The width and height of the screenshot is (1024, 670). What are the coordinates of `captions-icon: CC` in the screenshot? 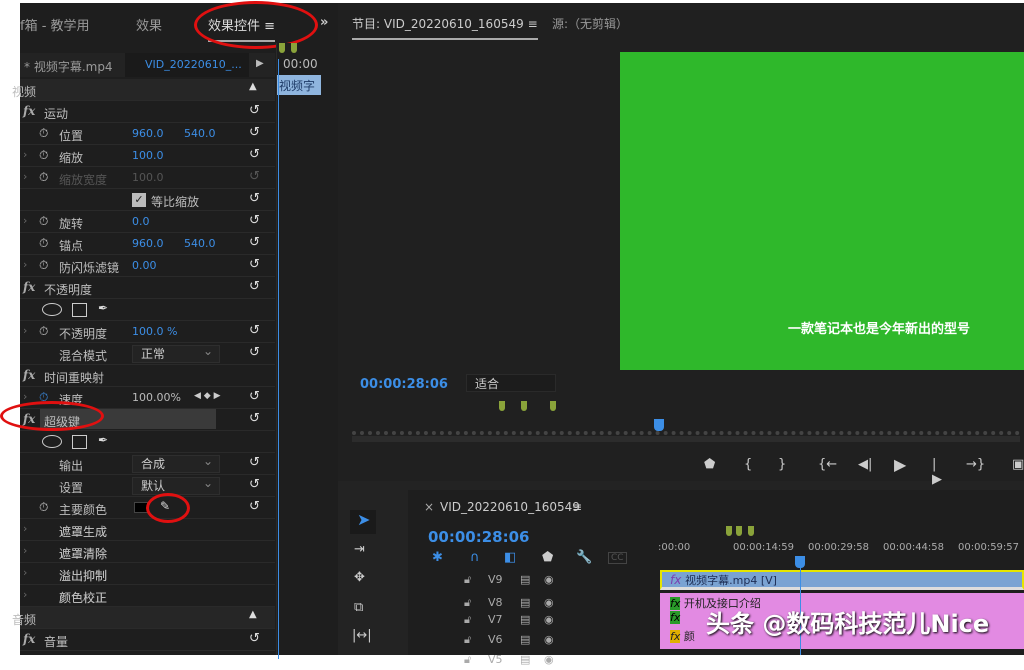 It's located at (617, 558).